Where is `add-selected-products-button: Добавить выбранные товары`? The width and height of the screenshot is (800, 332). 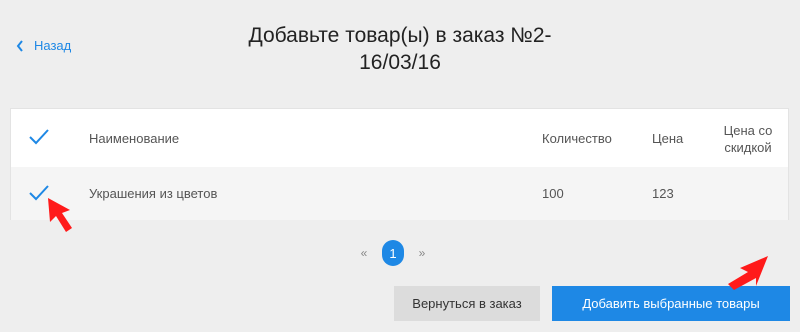 add-selected-products-button: Добавить выбранные товары is located at coordinates (671, 303).